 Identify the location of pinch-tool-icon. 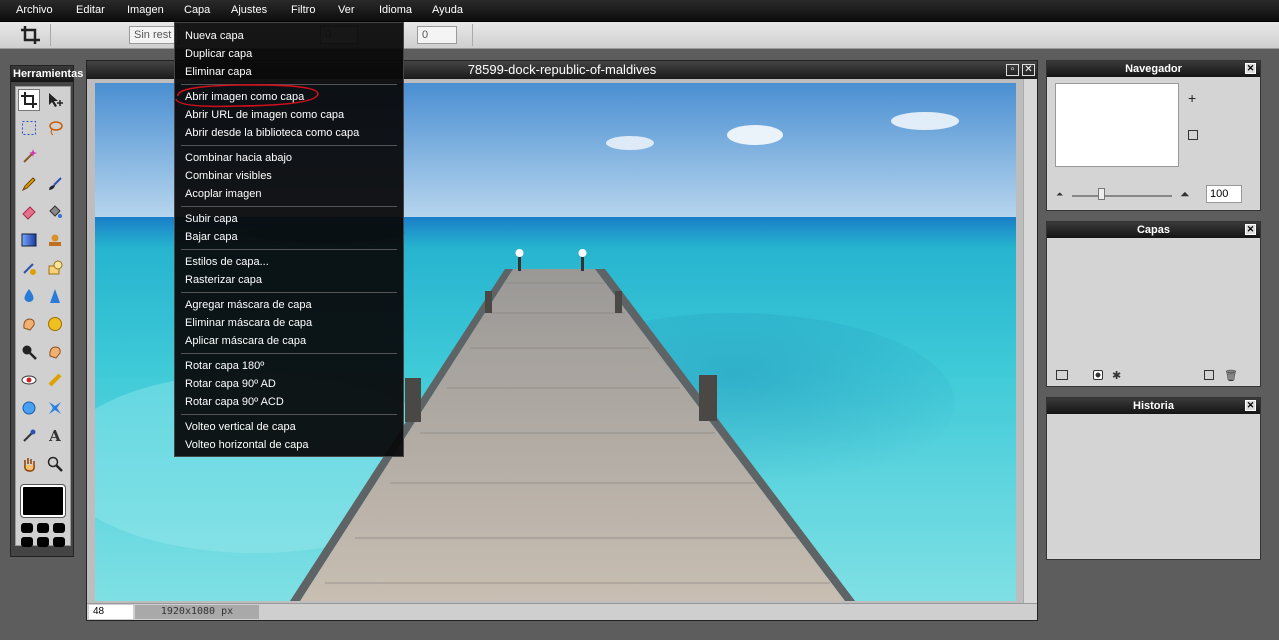
(55, 408).